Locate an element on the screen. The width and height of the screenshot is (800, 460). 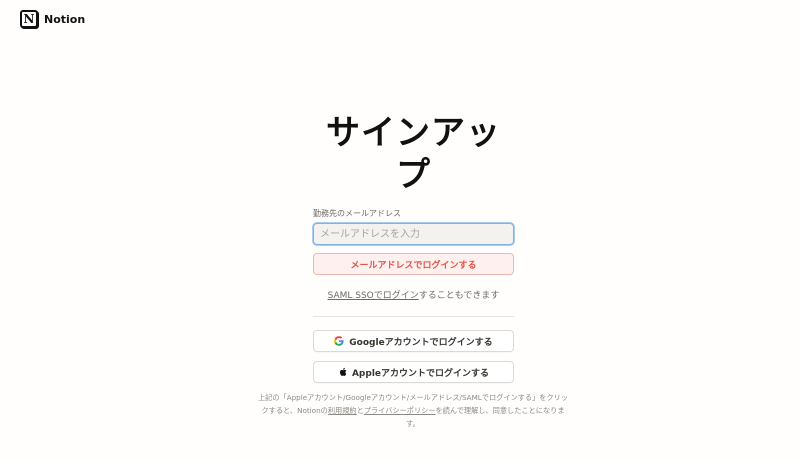
divider is located at coordinates (413, 316).